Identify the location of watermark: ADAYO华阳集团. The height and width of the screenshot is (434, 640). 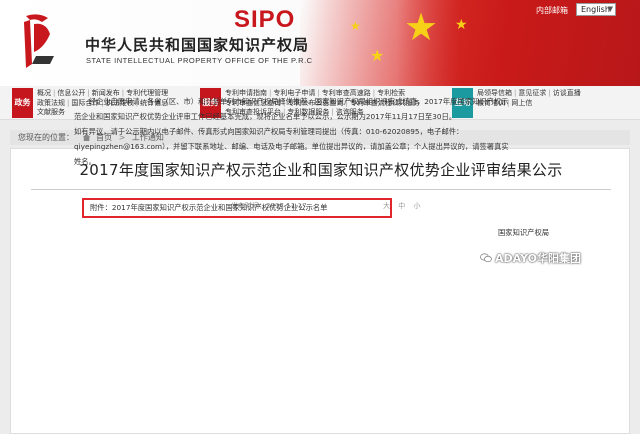
(530, 258).